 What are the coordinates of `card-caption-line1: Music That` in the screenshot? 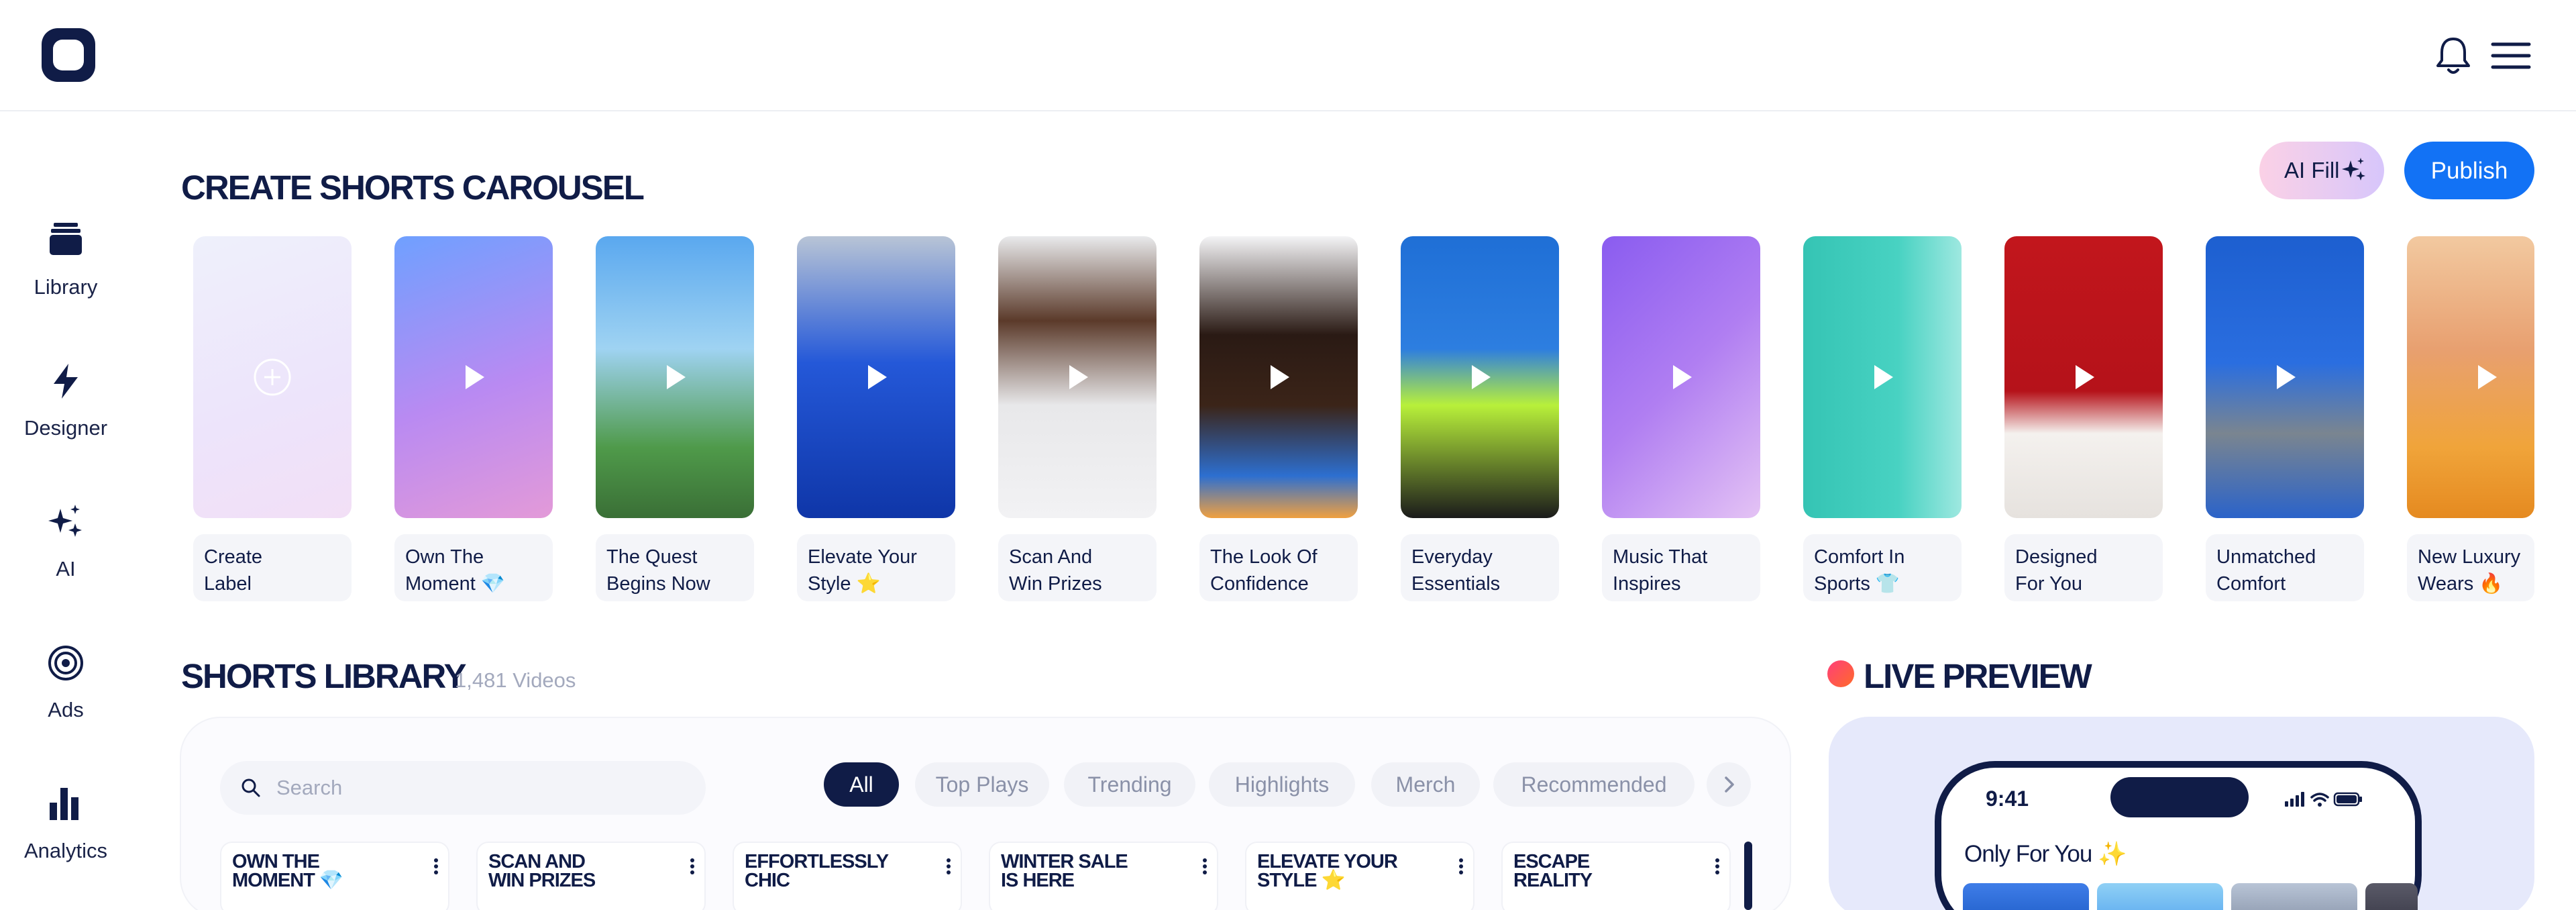 It's located at (1660, 557).